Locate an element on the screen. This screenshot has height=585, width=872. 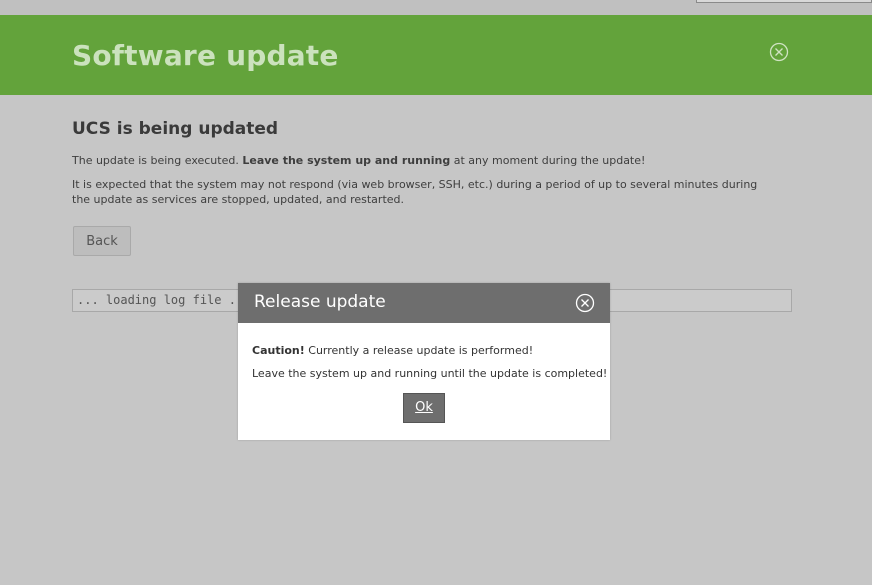
dialog-header: Release update is located at coordinates (424, 303).